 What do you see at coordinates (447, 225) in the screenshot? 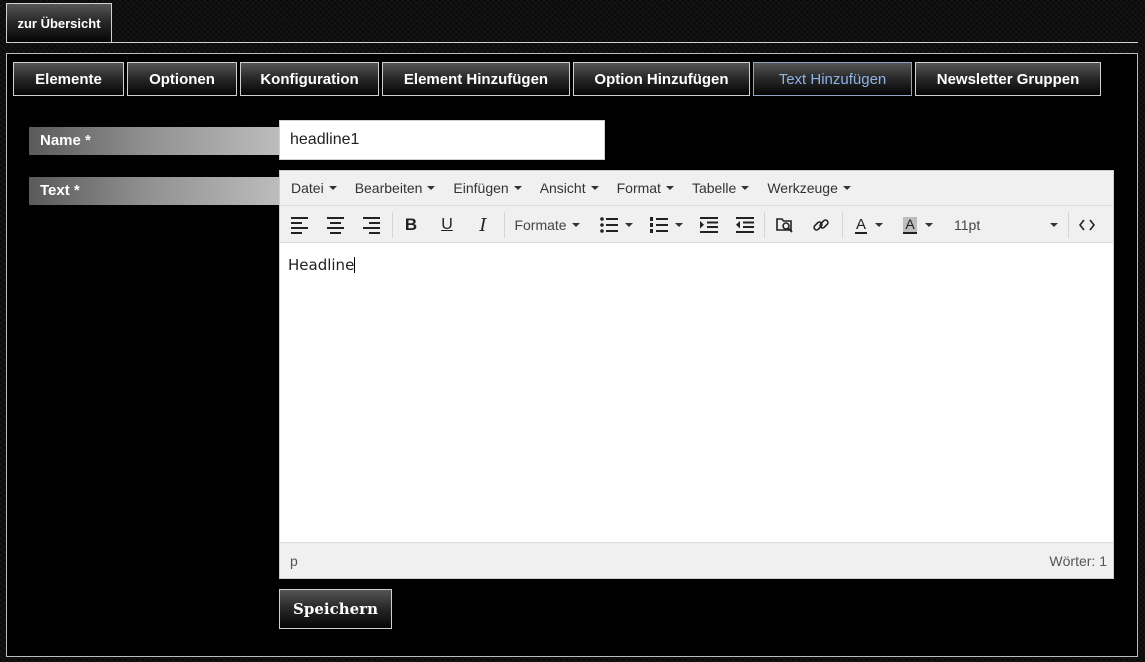
I see `underline-icon: U` at bounding box center [447, 225].